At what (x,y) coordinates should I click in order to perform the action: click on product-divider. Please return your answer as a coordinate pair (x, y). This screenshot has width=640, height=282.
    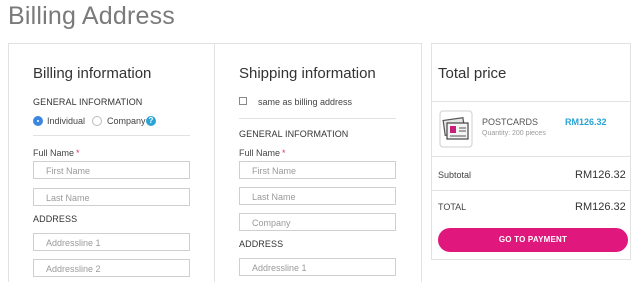
    Looking at the image, I should click on (531, 156).